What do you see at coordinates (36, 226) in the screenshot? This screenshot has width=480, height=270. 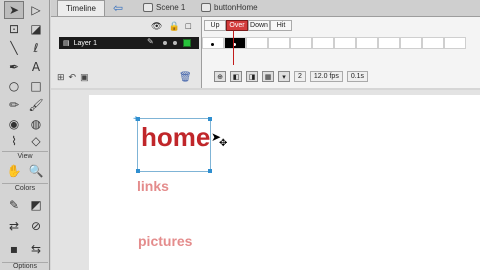 I see `no-color-icon: ⊘` at bounding box center [36, 226].